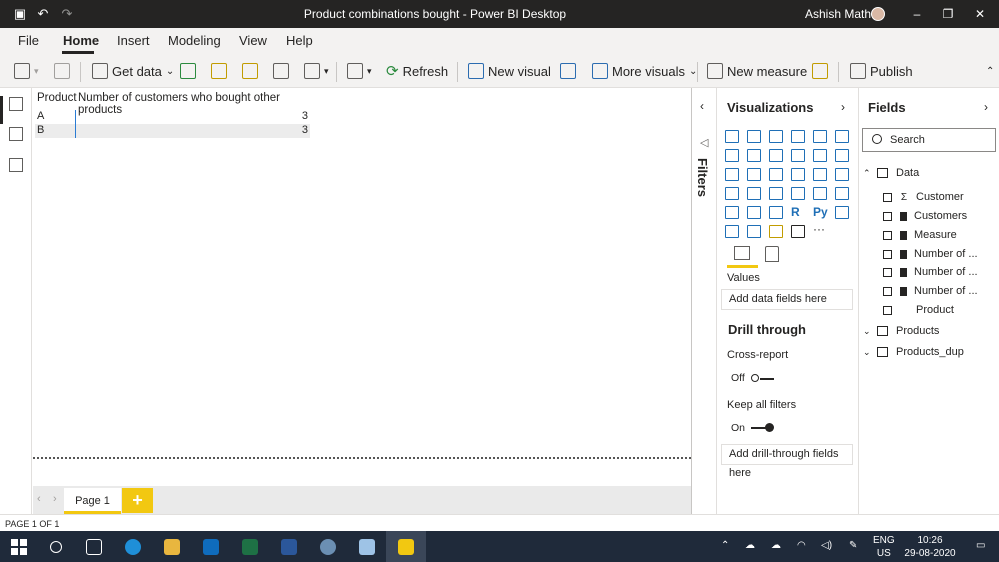  Describe the element at coordinates (16, 165) in the screenshot. I see `model-view-icon` at that location.